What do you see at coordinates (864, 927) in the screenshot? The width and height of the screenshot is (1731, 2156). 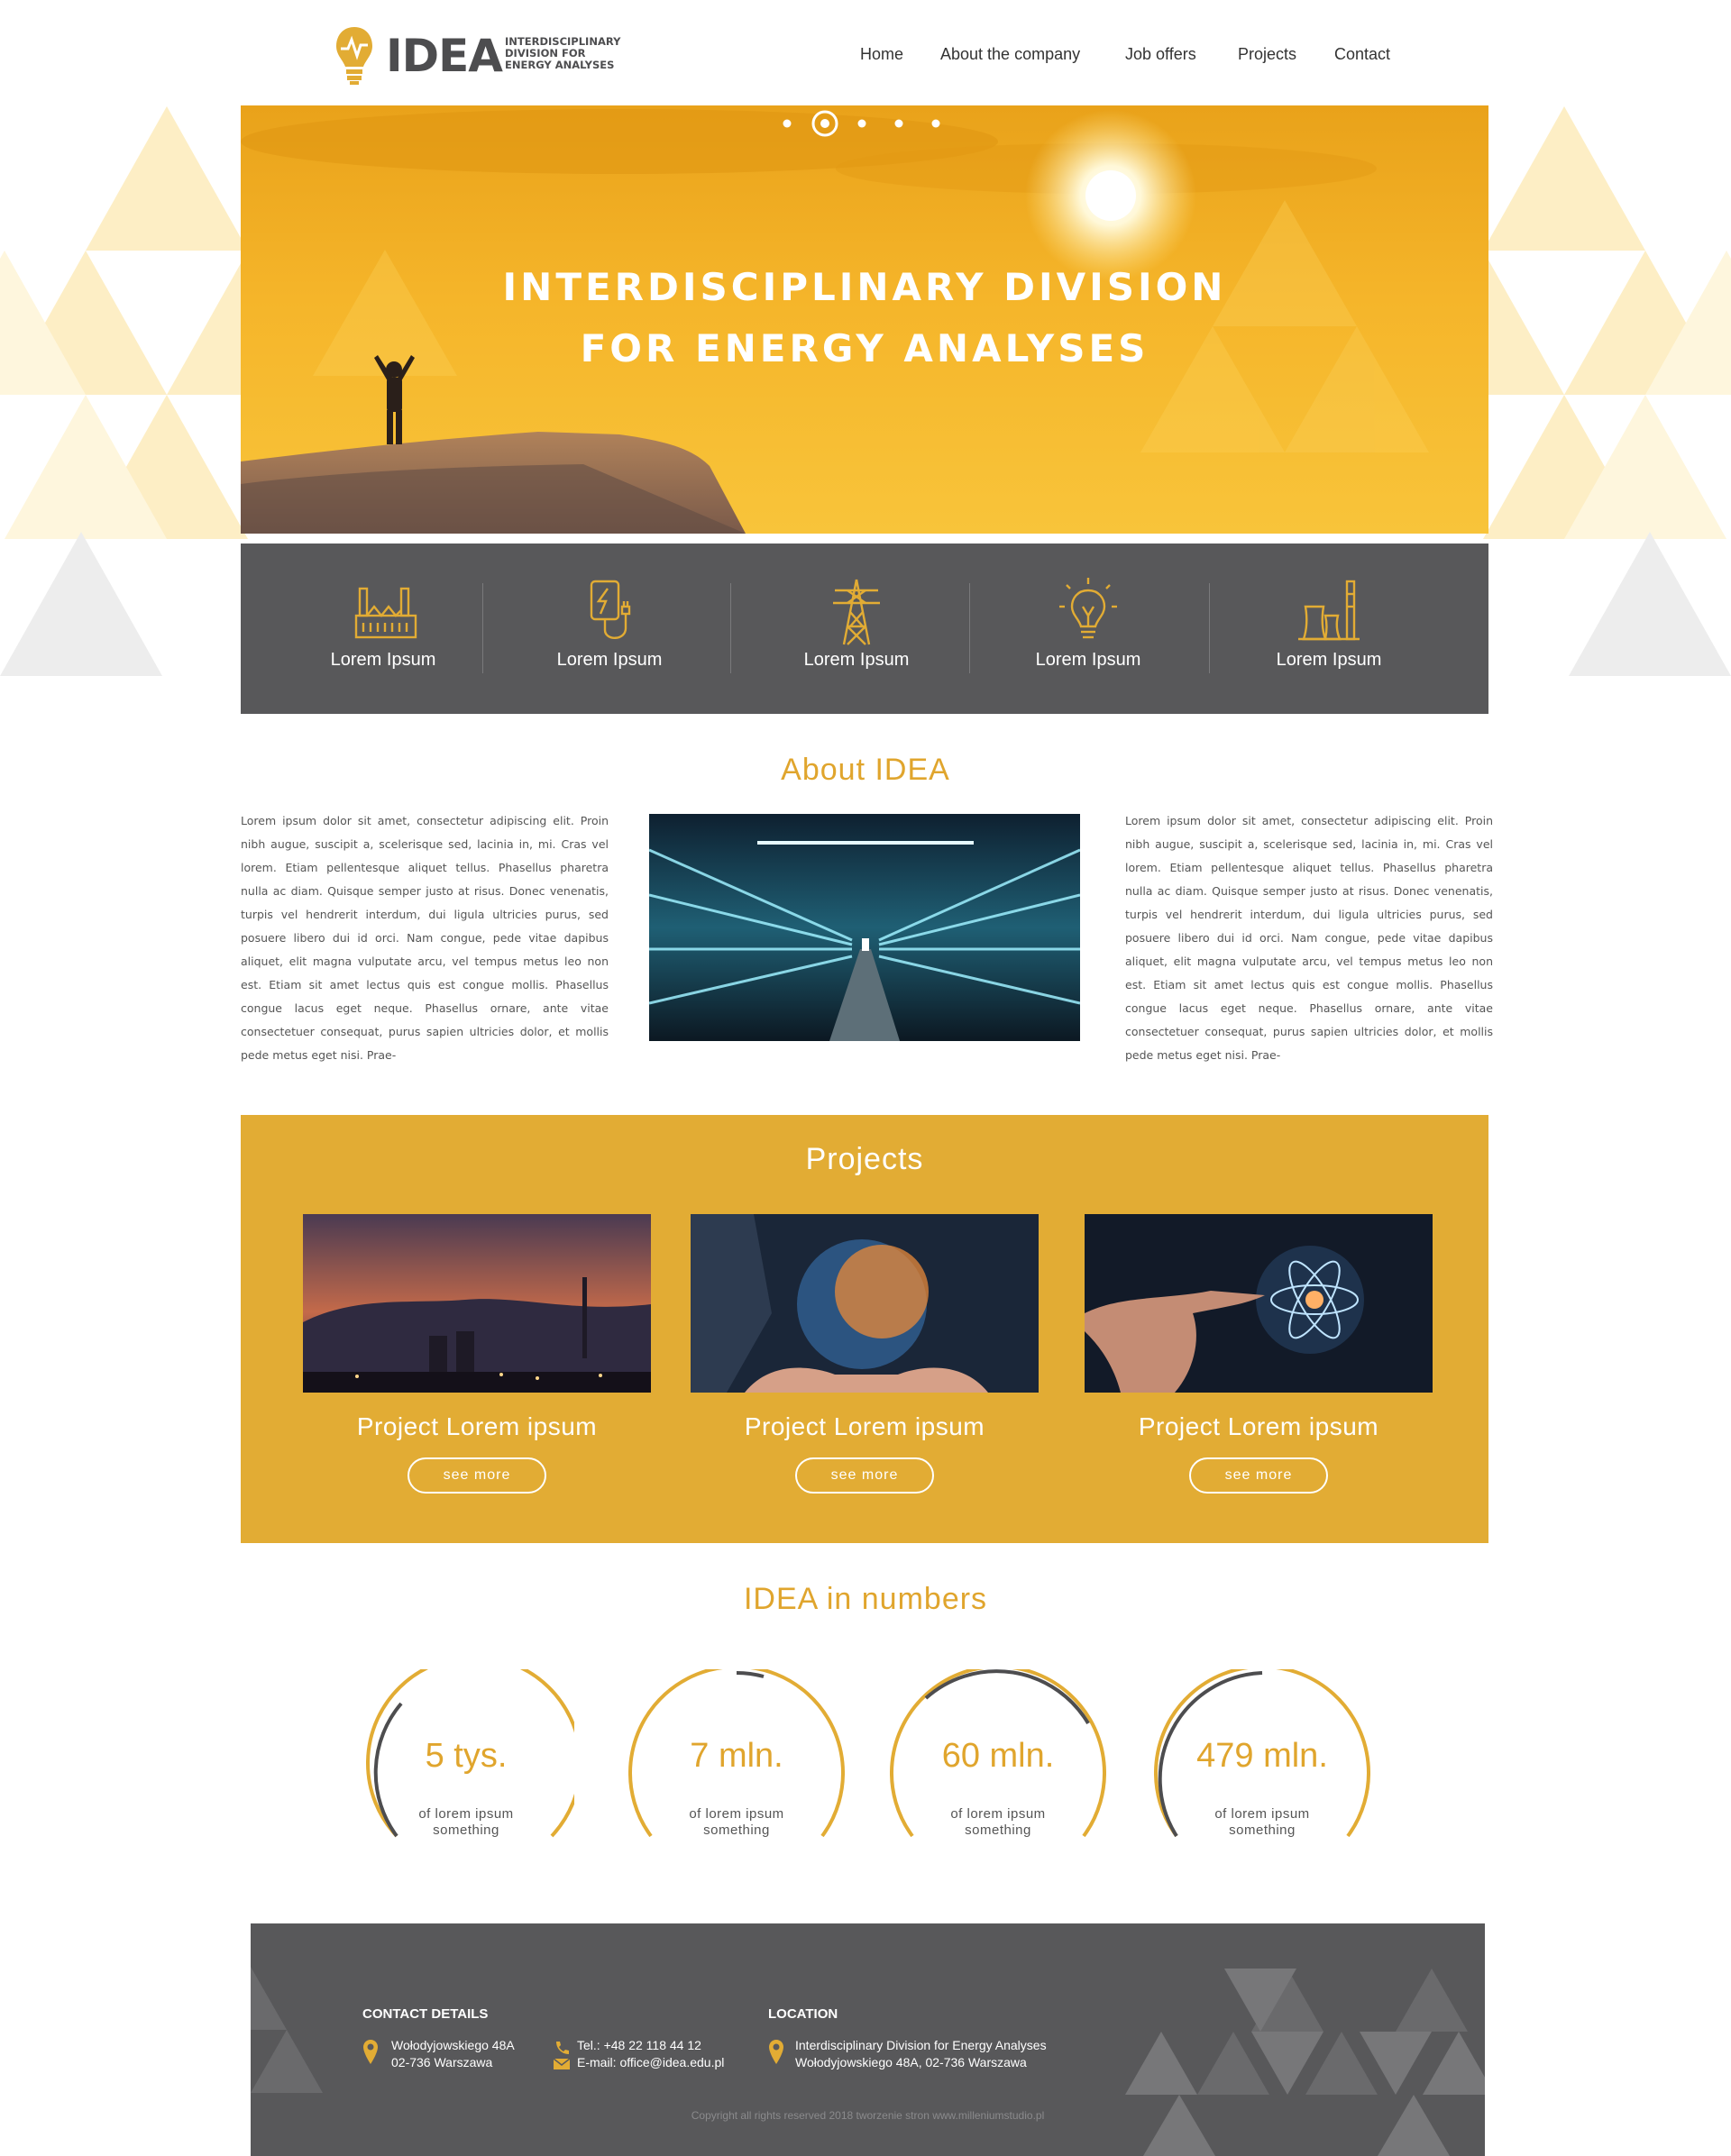 I see `about-image` at bounding box center [864, 927].